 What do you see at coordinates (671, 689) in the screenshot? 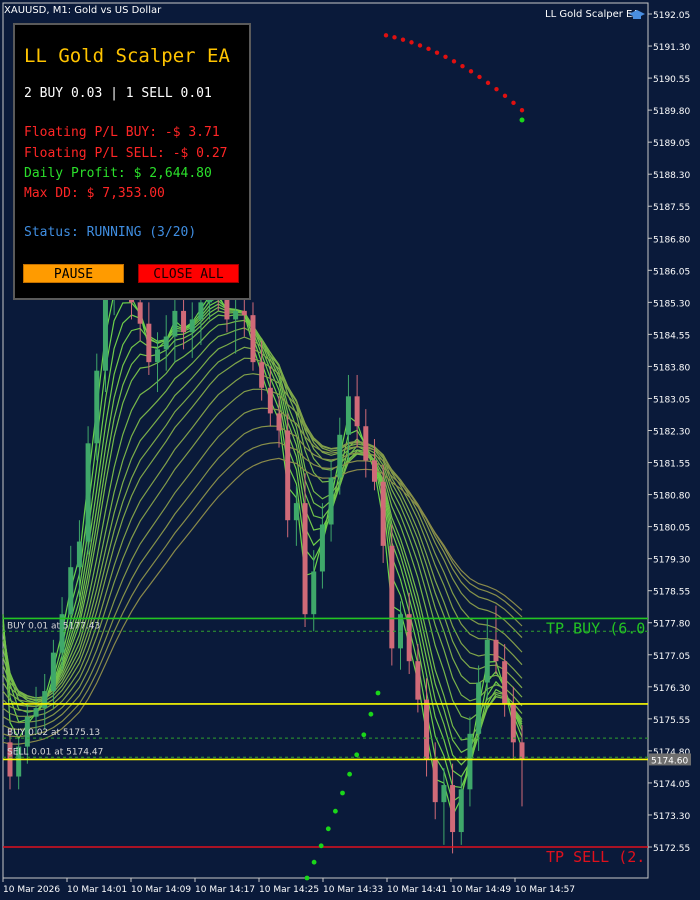
I see `price-tick-label: 5176.30` at bounding box center [671, 689].